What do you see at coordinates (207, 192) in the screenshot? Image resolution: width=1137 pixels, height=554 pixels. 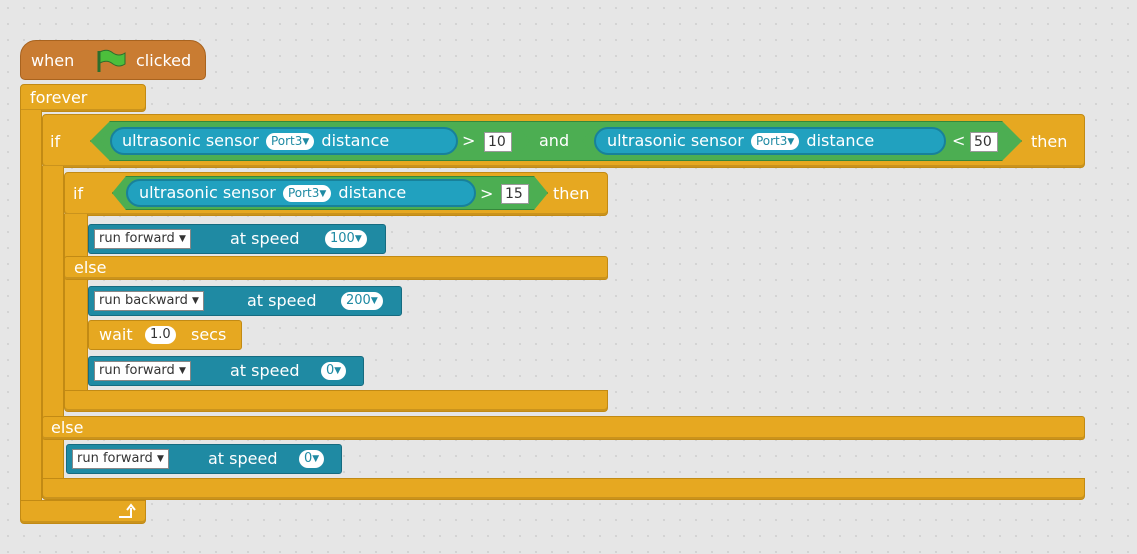 I see `sensor-inner-label: ultrasonic sensor` at bounding box center [207, 192].